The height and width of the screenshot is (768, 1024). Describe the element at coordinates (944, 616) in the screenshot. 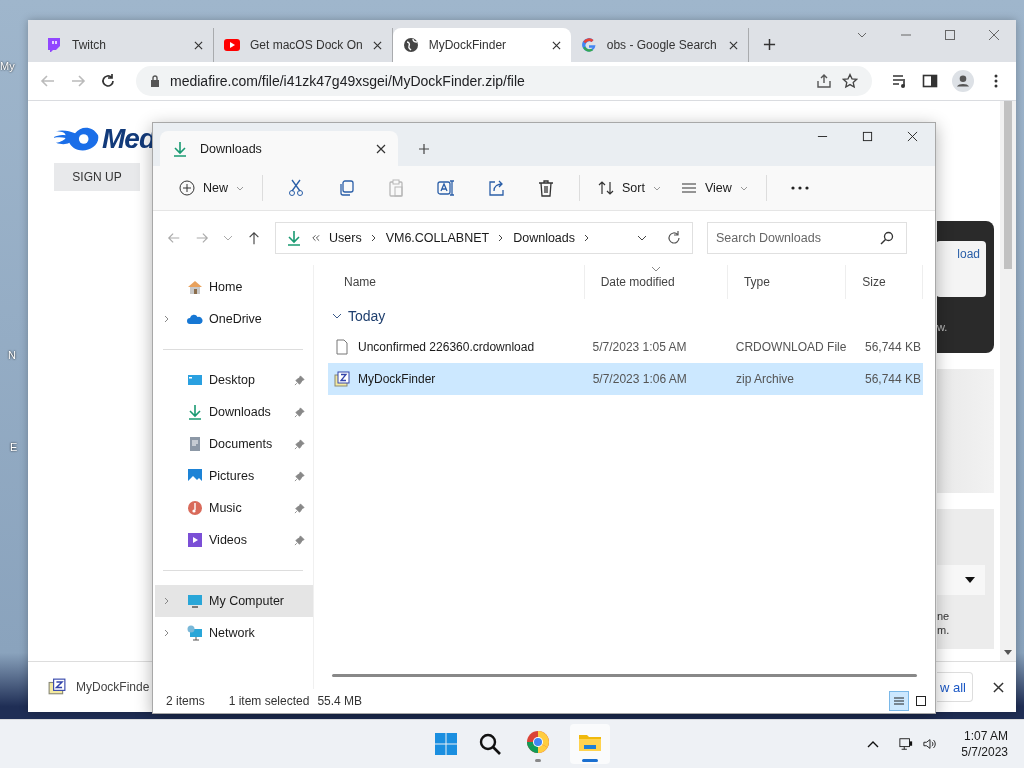

I see `note-text: ne` at that location.